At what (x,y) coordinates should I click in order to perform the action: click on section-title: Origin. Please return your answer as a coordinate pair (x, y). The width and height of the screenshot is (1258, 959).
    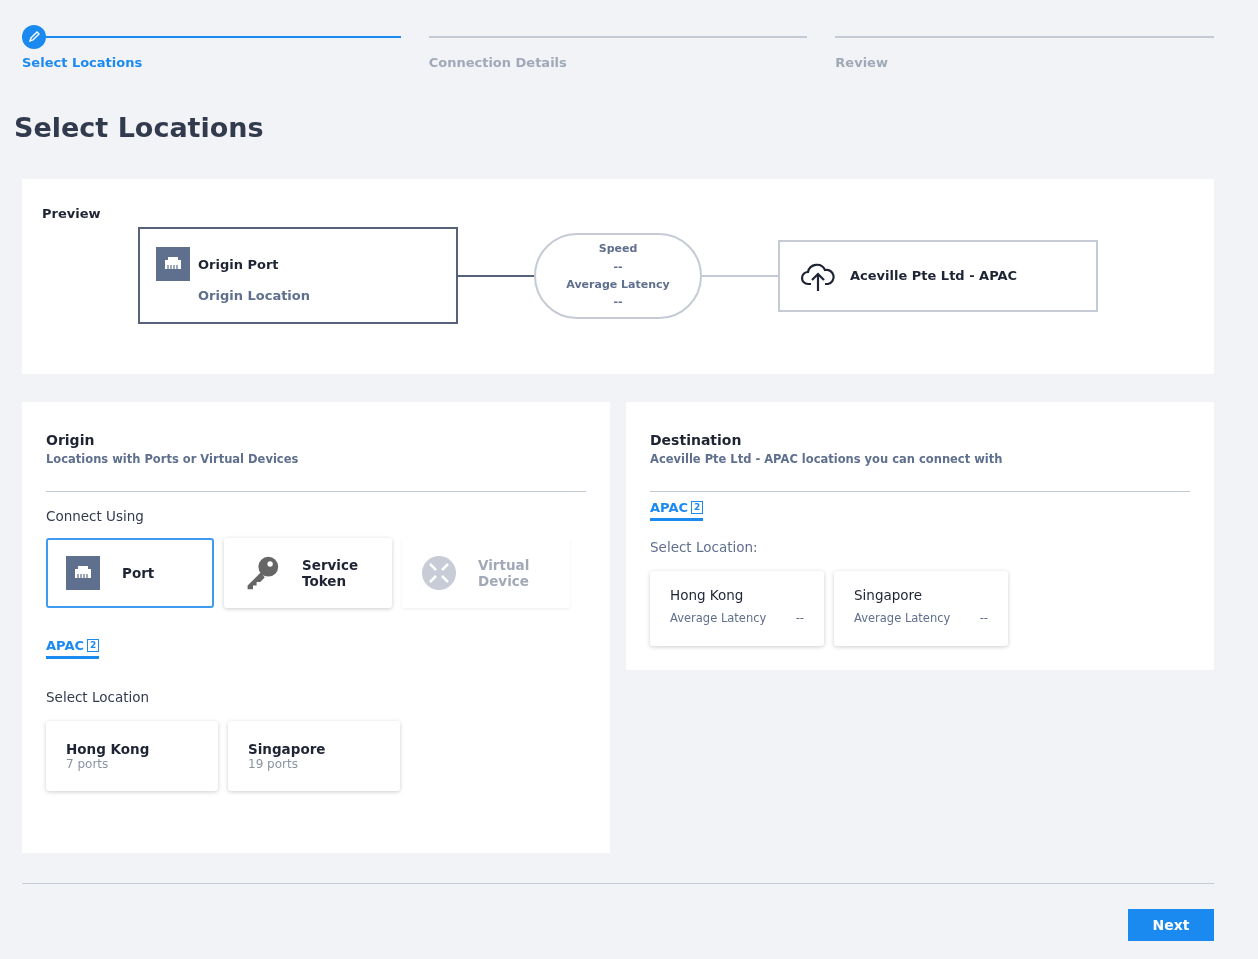
    Looking at the image, I should click on (71, 440).